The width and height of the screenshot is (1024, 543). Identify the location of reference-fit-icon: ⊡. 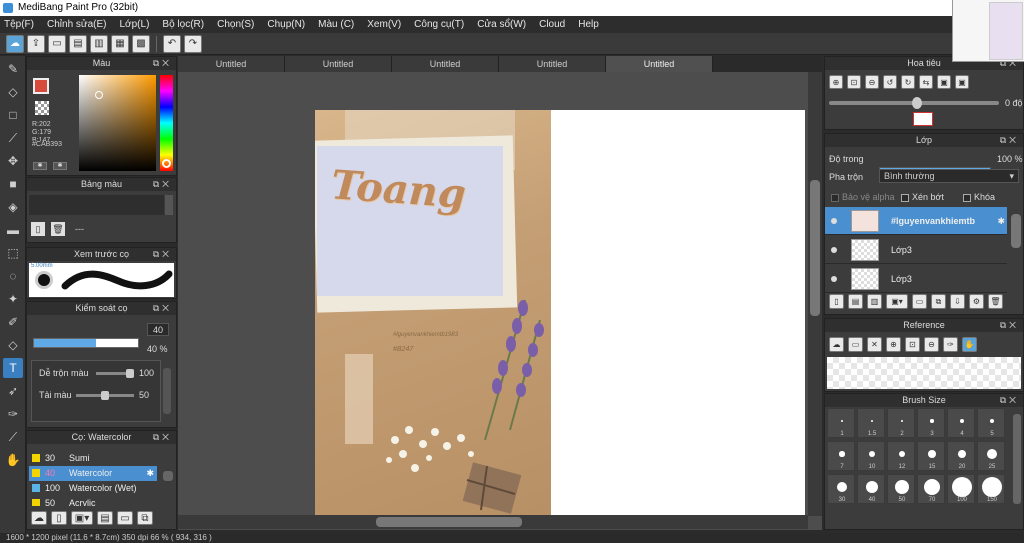
(912, 344).